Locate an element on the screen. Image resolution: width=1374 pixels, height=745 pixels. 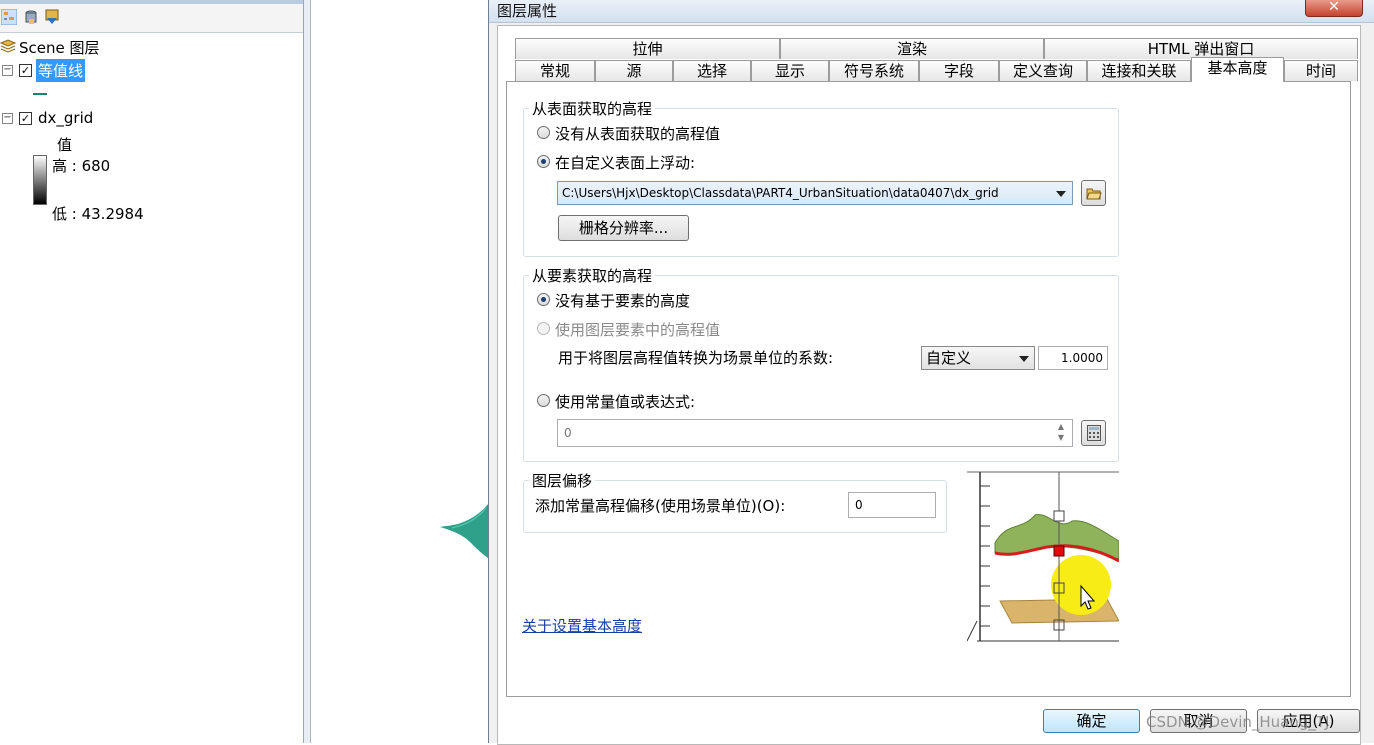
offset-input: 0 is located at coordinates (892, 505).